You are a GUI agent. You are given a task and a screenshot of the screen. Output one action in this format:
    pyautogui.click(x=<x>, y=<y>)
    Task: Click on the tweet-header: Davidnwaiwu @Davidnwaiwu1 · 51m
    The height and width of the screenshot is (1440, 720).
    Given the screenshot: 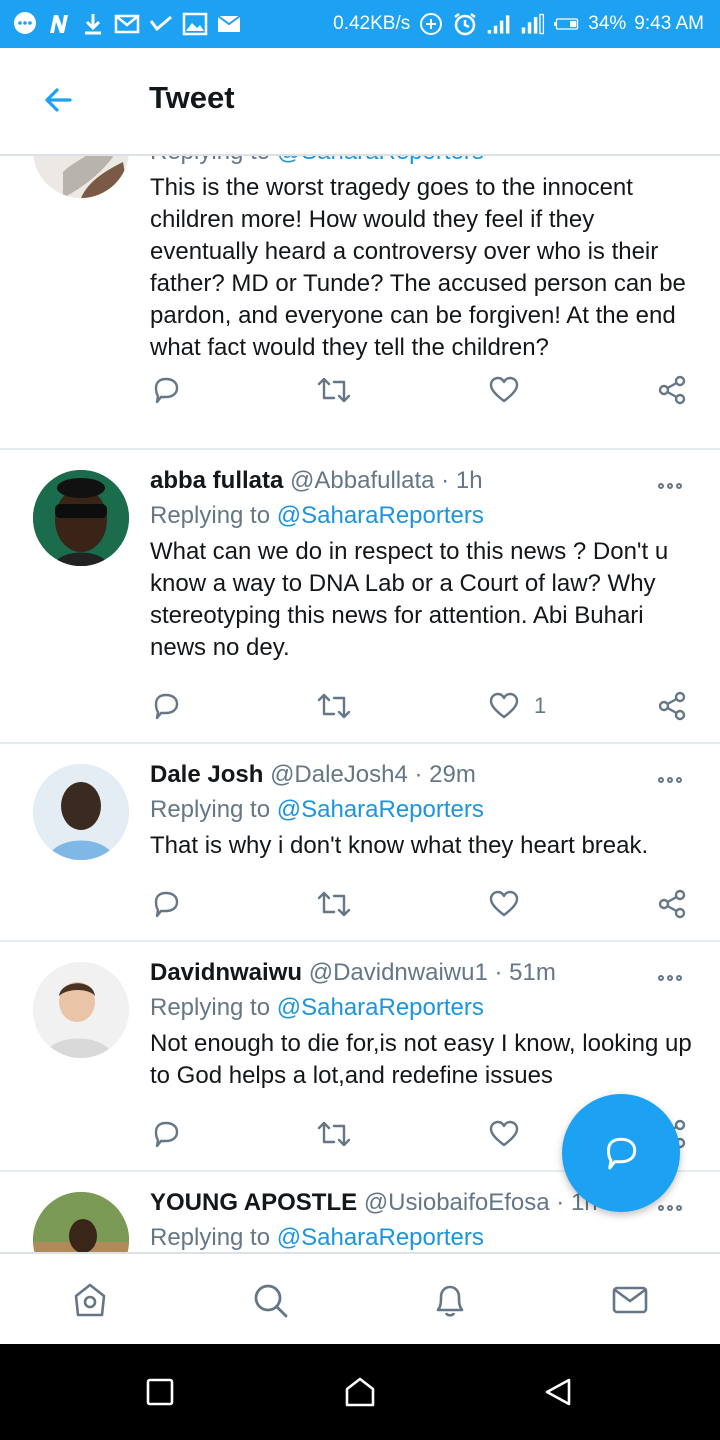 What is the action you would take?
    pyautogui.click(x=353, y=972)
    